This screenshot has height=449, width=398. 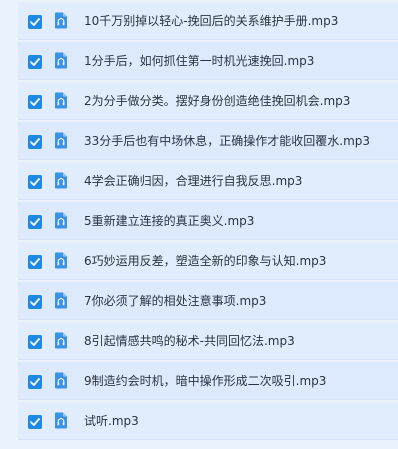 I want to click on file-name: 7你必须了解的相处注意事项.mp3, so click(x=175, y=301).